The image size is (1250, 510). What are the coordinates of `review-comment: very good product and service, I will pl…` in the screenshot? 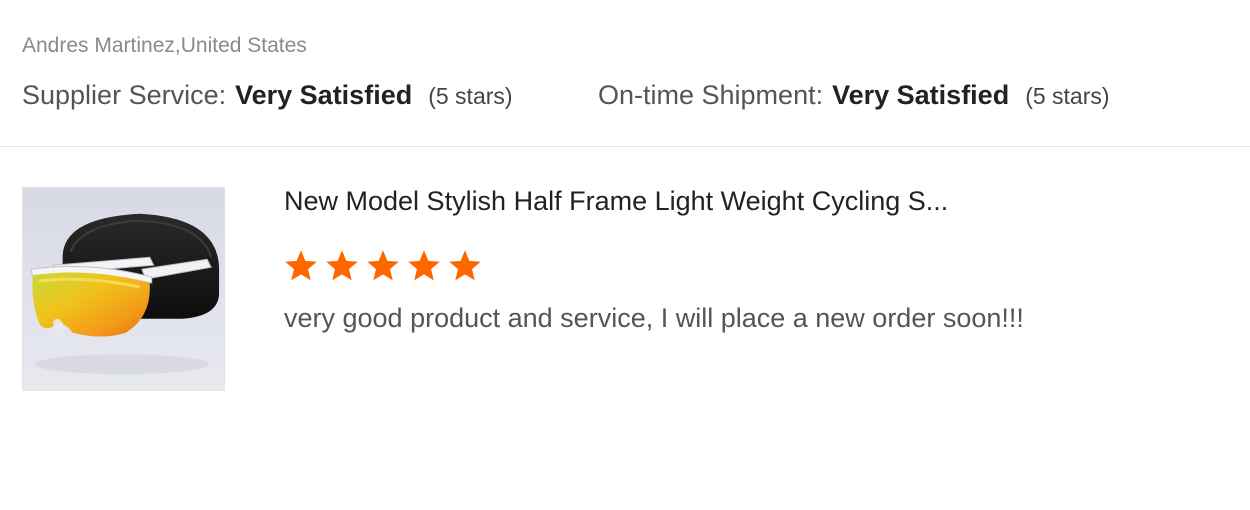 It's located at (654, 318).